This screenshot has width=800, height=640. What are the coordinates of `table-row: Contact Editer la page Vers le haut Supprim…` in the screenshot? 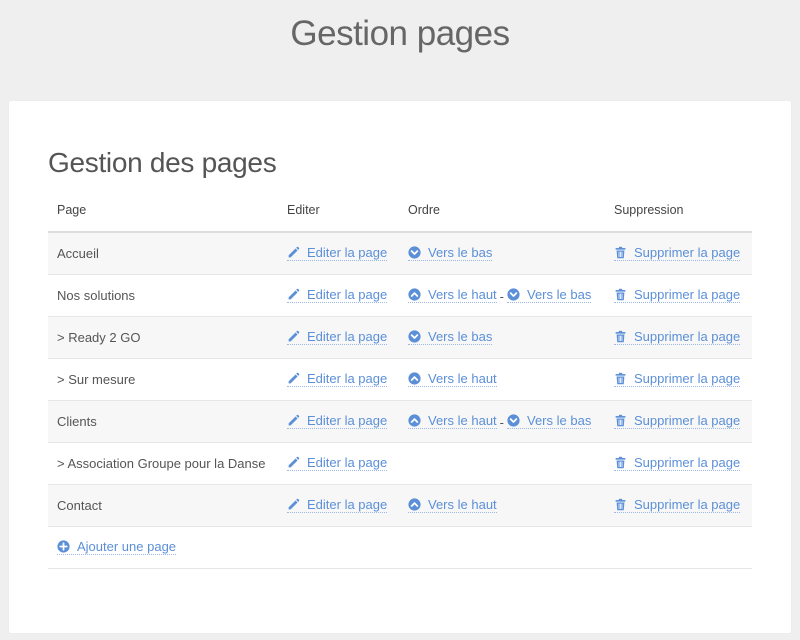 It's located at (400, 505).